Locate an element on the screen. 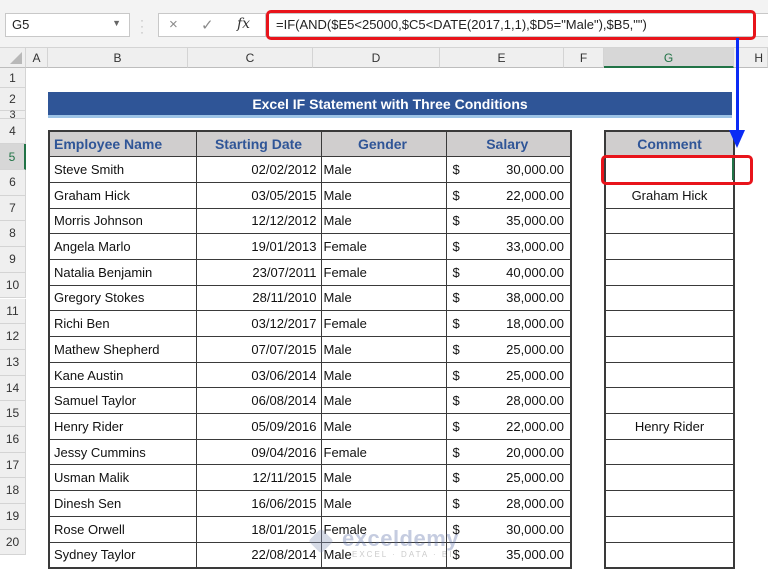  column-header-c: C is located at coordinates (250, 58).